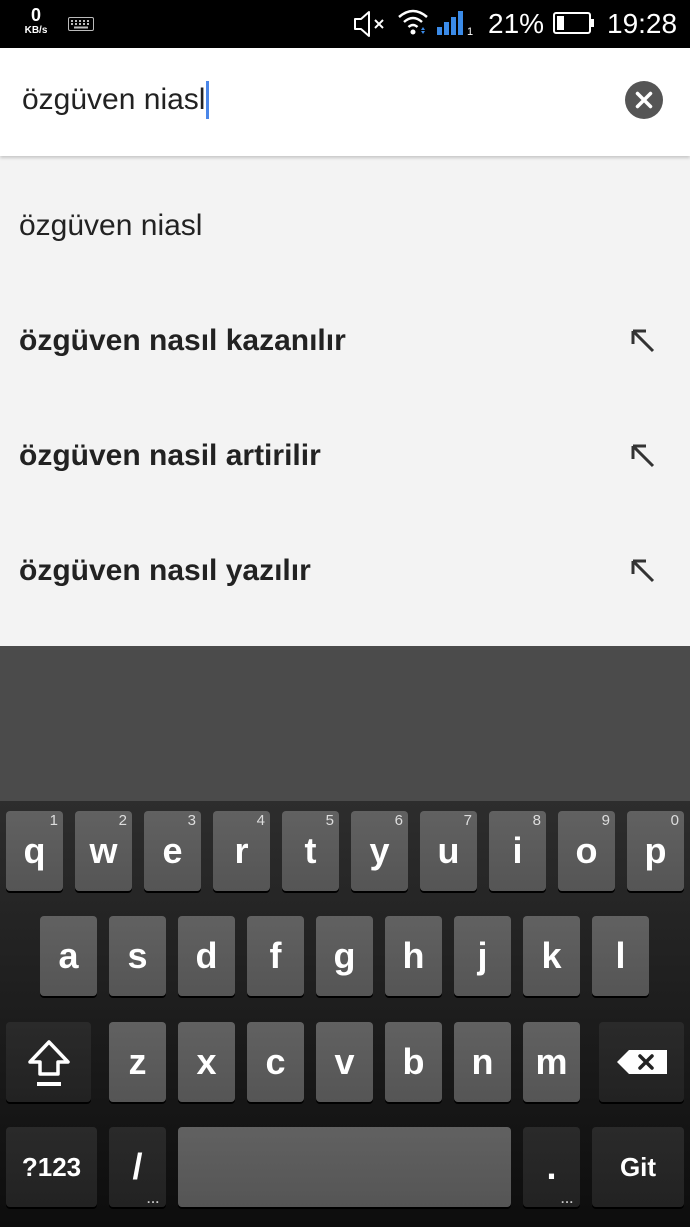 This screenshot has width=690, height=1227. I want to click on key-n: n, so click(482, 1062).